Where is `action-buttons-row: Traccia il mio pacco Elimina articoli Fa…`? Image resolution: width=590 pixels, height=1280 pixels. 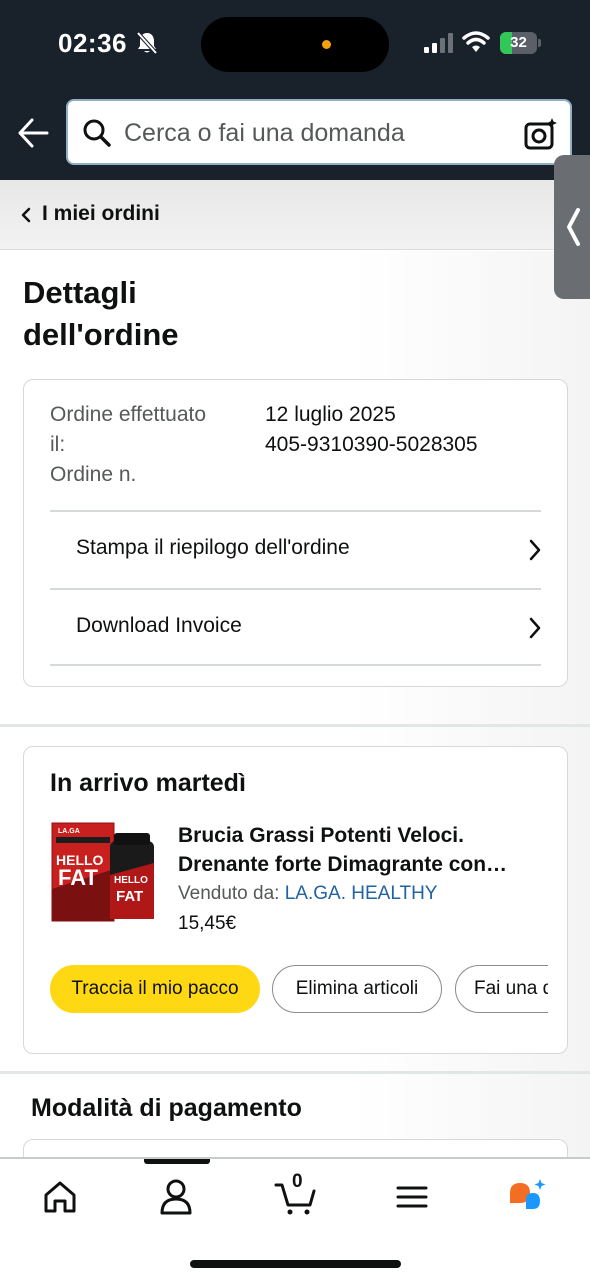
action-buttons-row: Traccia il mio pacco Elimina articoli Fa… is located at coordinates (299, 990).